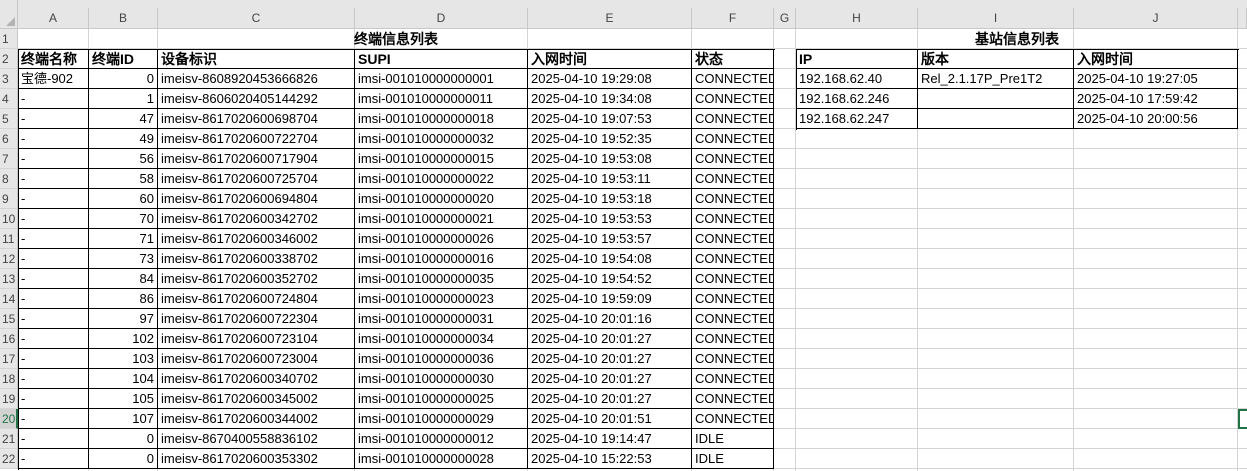 The width and height of the screenshot is (1247, 471). What do you see at coordinates (9, 14) in the screenshot?
I see `select-all-corner` at bounding box center [9, 14].